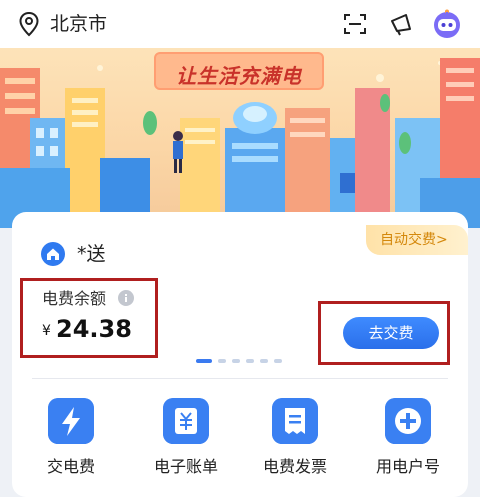  Describe the element at coordinates (126, 298) in the screenshot. I see `info-icon` at that location.